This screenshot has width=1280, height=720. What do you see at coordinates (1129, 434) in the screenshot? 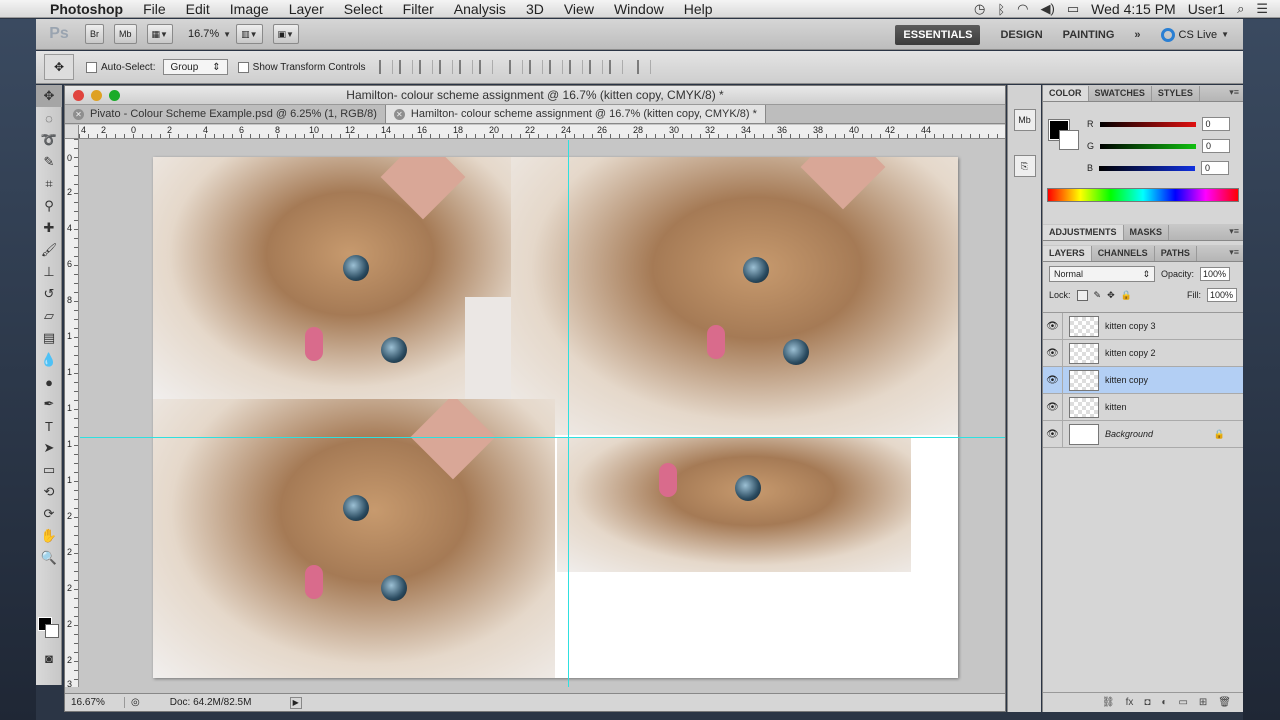
I see `layer-name: Background` at bounding box center [1129, 434].